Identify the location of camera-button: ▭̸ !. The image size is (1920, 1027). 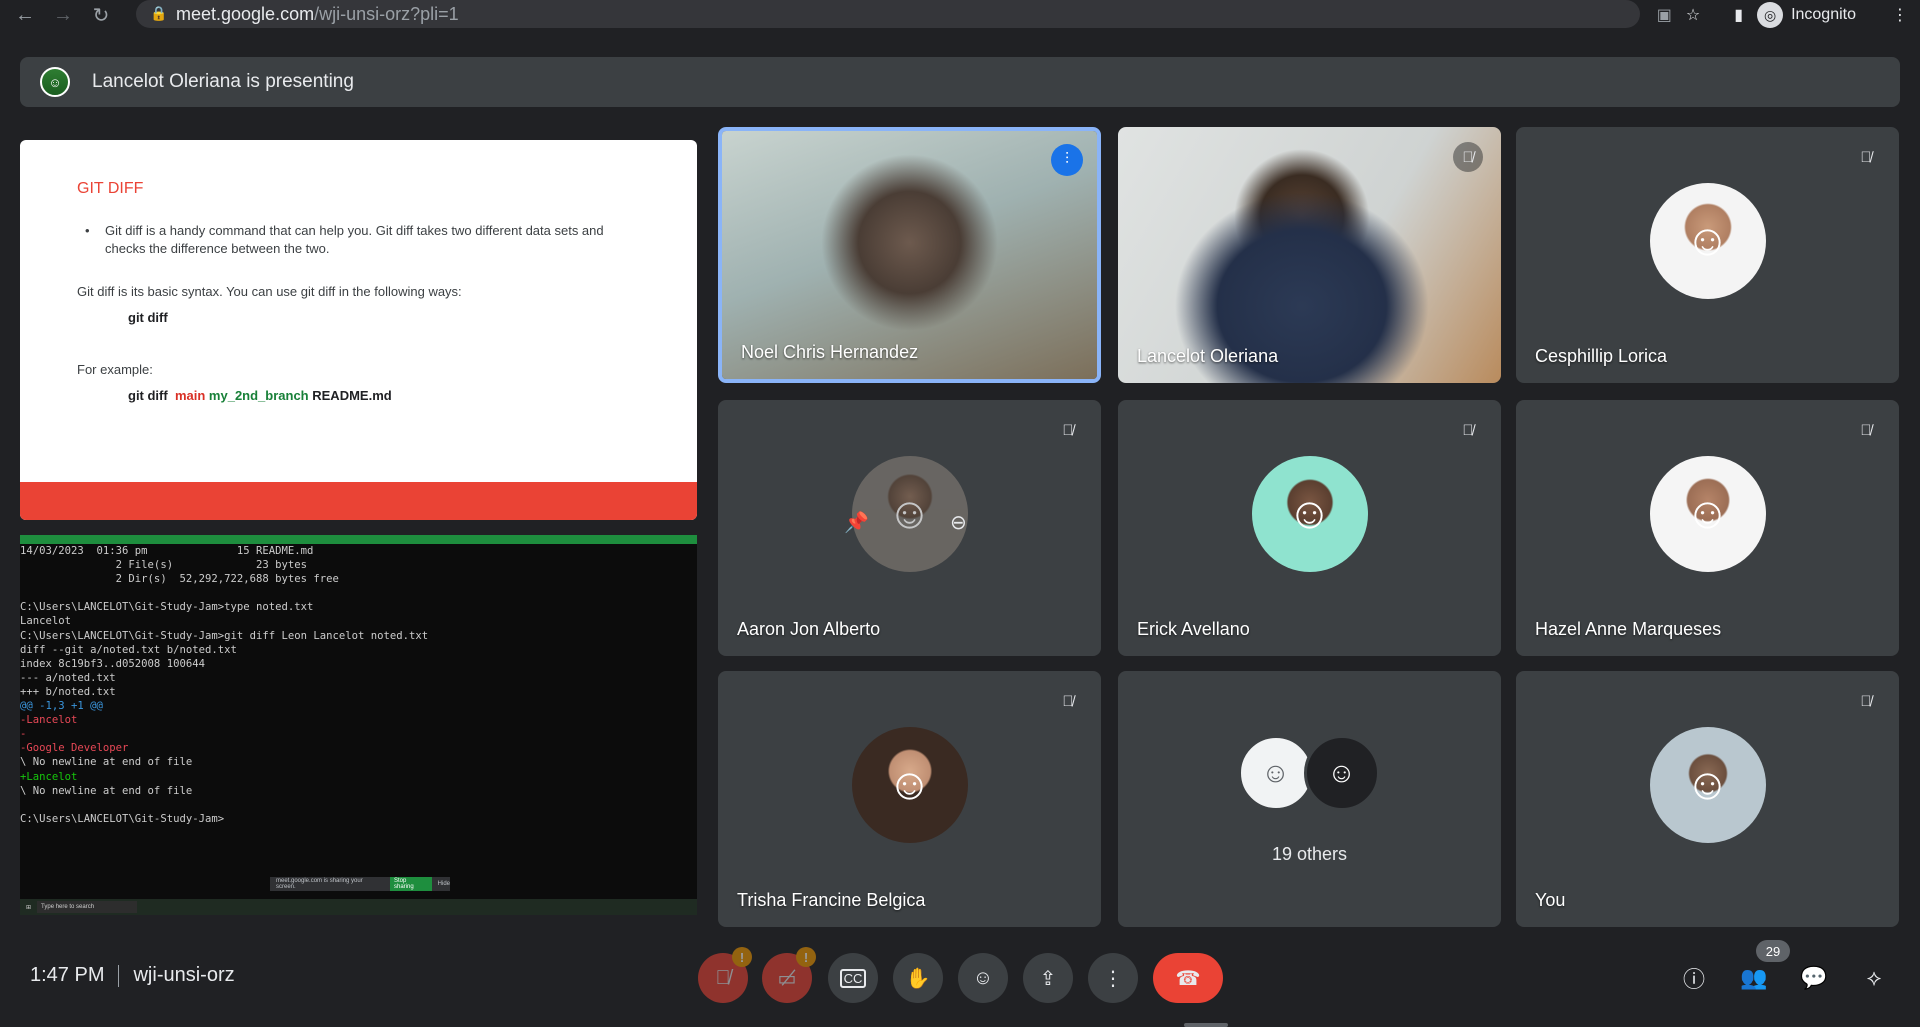
(789, 975).